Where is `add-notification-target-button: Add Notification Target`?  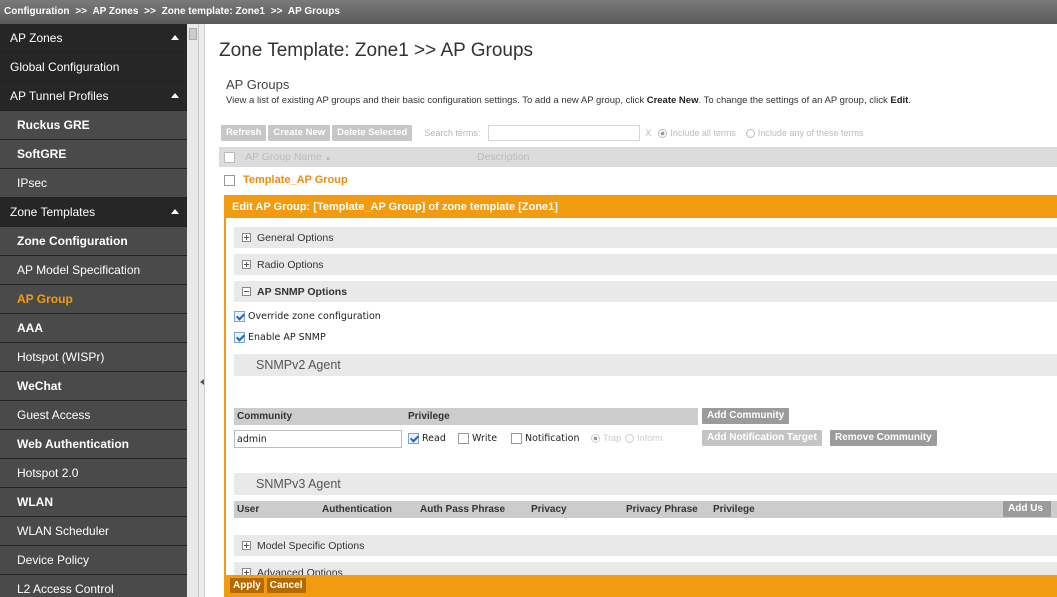 add-notification-target-button: Add Notification Target is located at coordinates (762, 438).